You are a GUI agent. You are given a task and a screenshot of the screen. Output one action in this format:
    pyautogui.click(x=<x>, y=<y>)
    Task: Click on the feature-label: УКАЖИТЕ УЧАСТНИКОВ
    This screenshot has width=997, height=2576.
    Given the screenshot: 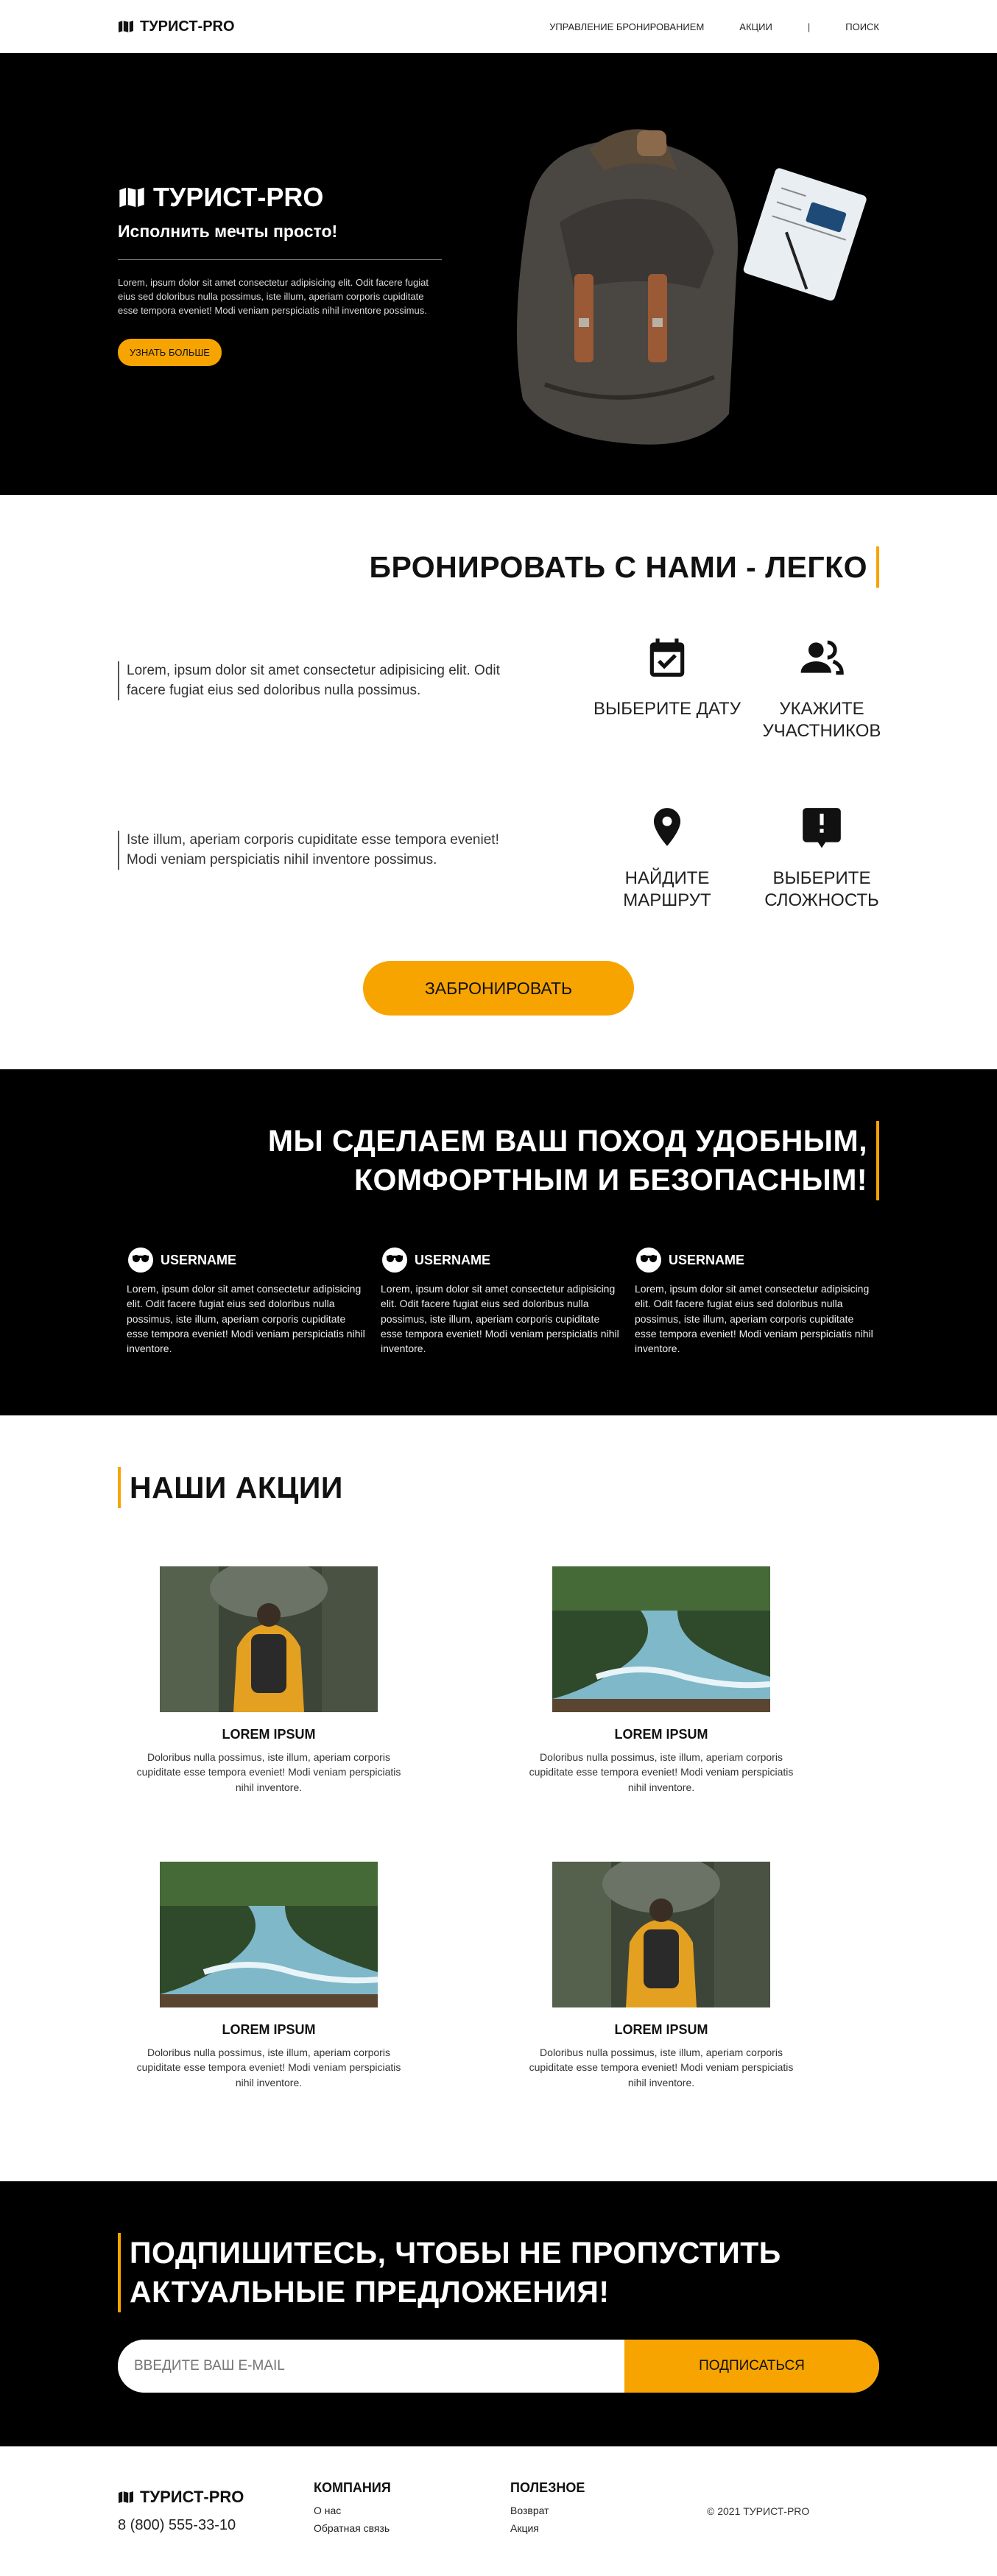 What is the action you would take?
    pyautogui.click(x=821, y=720)
    